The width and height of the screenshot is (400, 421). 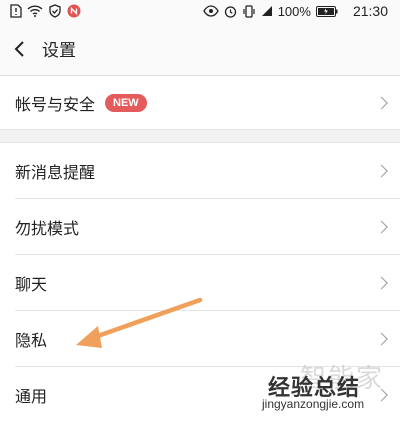 I want to click on settings-item-label: 通用, so click(x=31, y=396).